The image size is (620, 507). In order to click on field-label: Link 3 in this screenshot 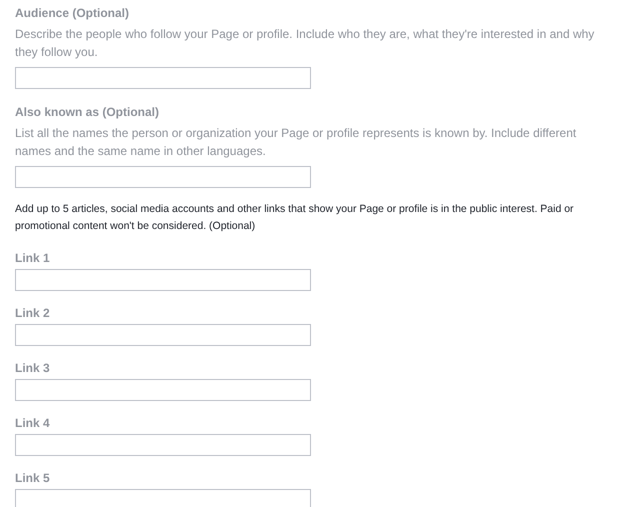, I will do `click(33, 368)`.